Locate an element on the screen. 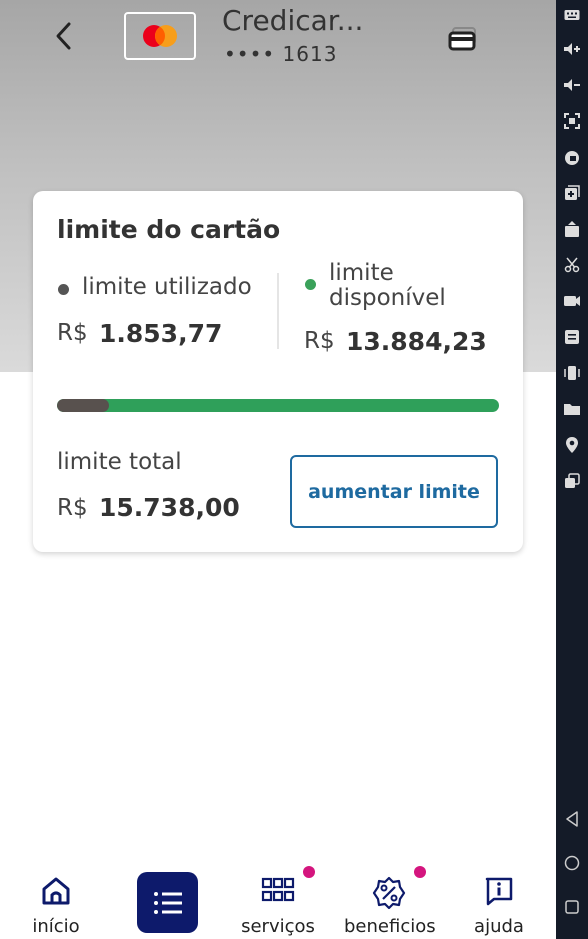 This screenshot has width=588, height=939. add-window-icon is located at coordinates (572, 193).